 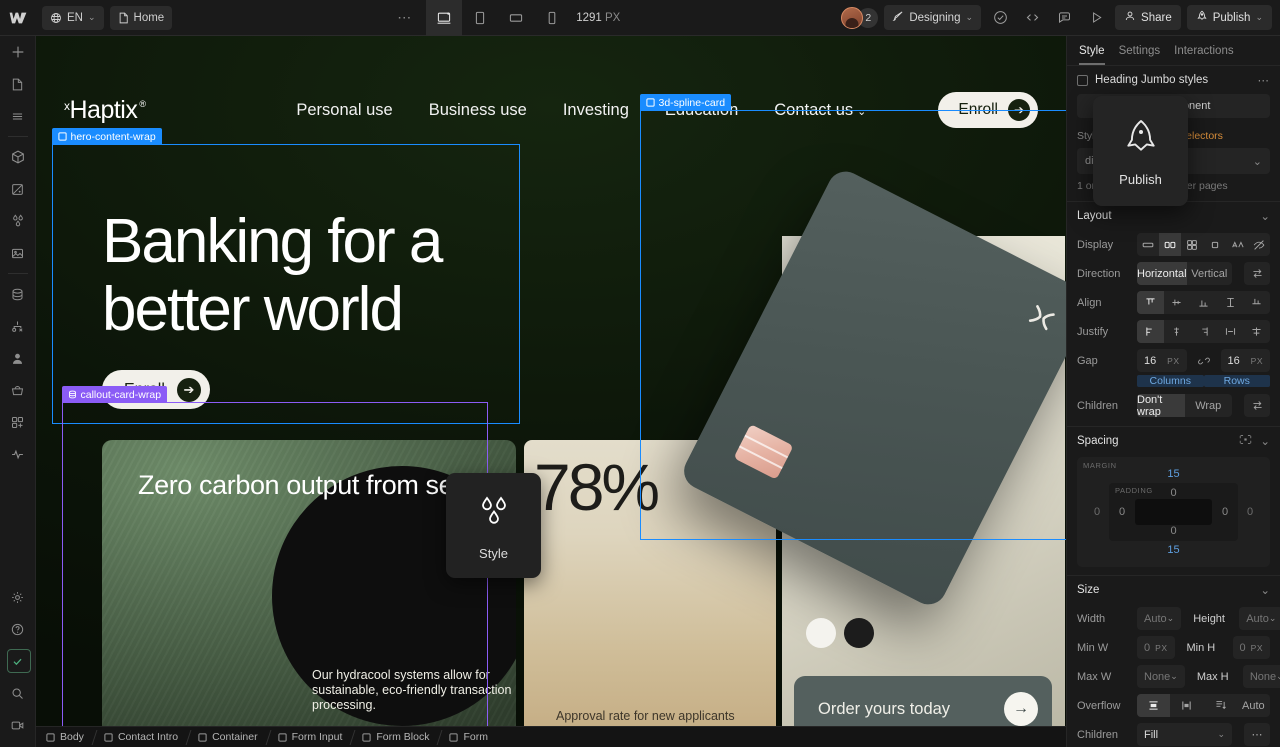 What do you see at coordinates (1192, 244) in the screenshot?
I see `display-grid-option` at bounding box center [1192, 244].